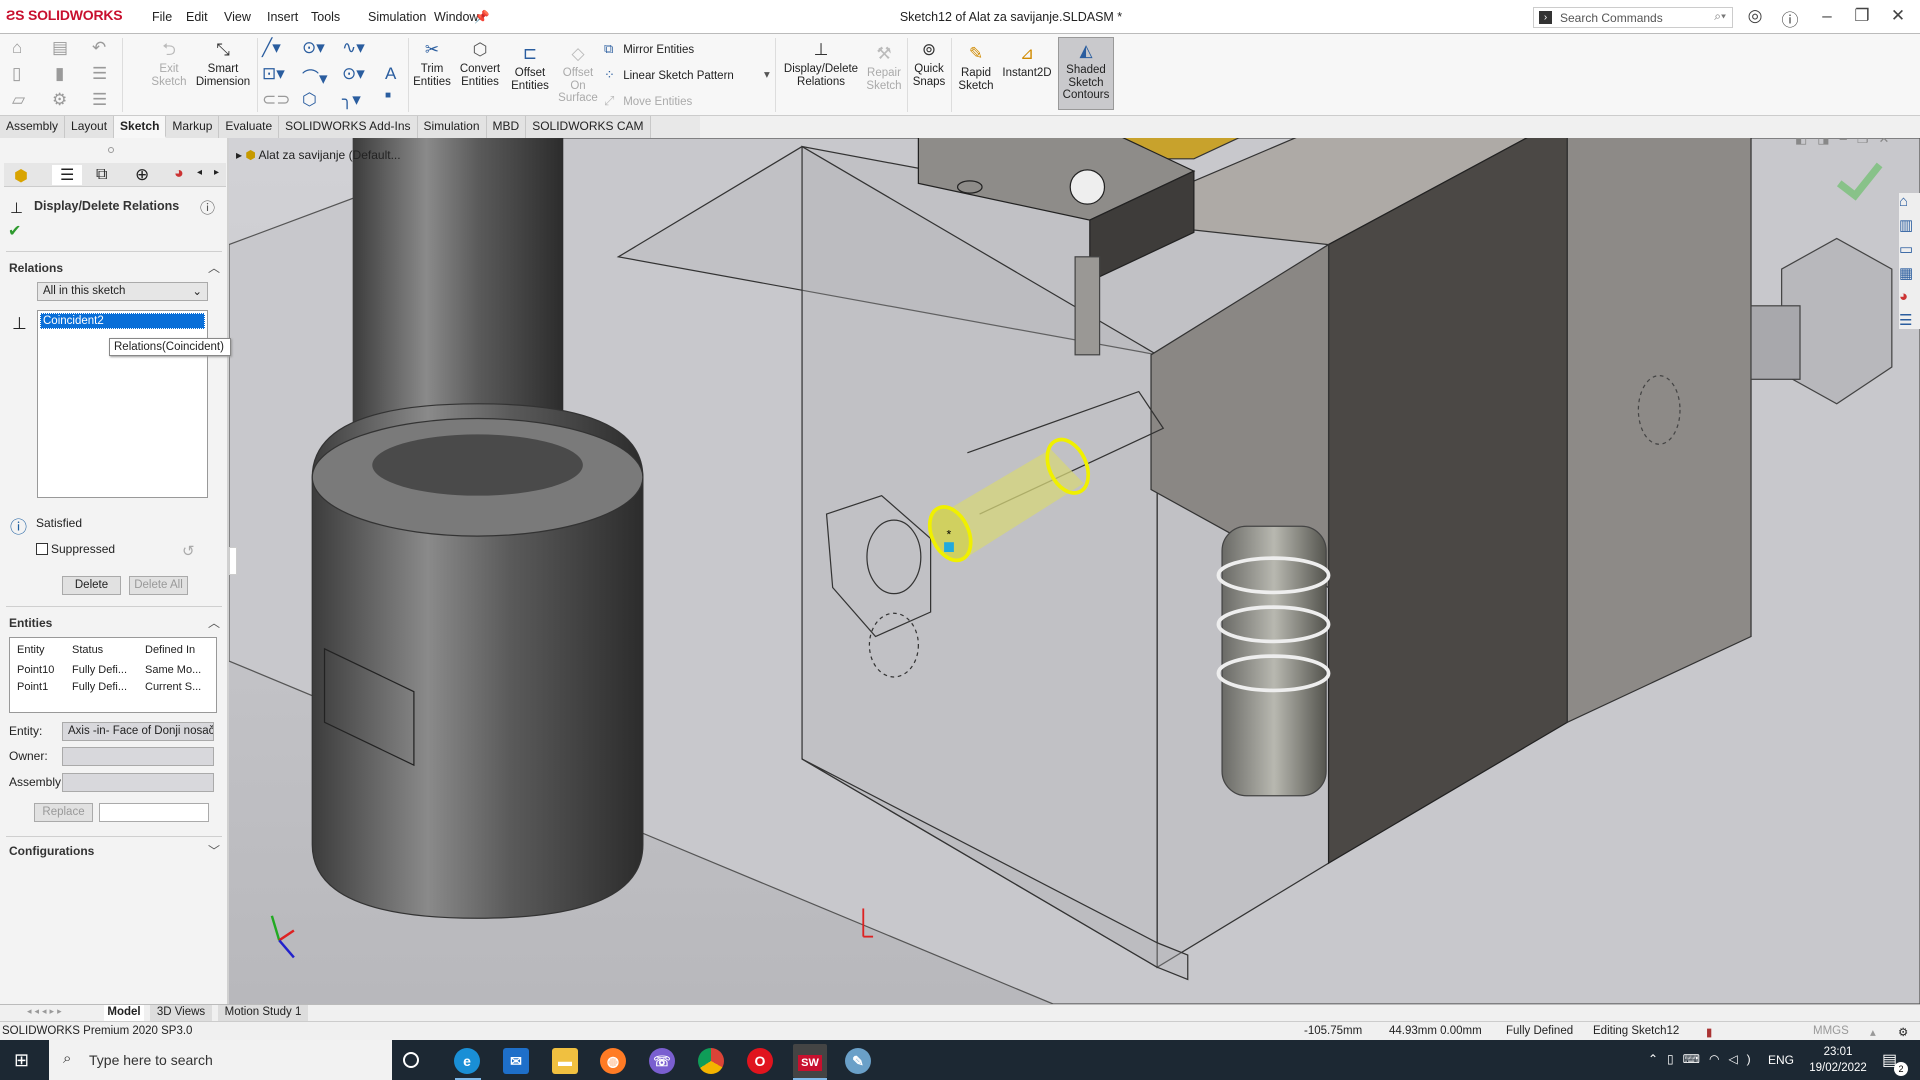 This screenshot has width=1920, height=1080. Describe the element at coordinates (516, 1061) in the screenshot. I see `mail-icon: ✉` at that location.